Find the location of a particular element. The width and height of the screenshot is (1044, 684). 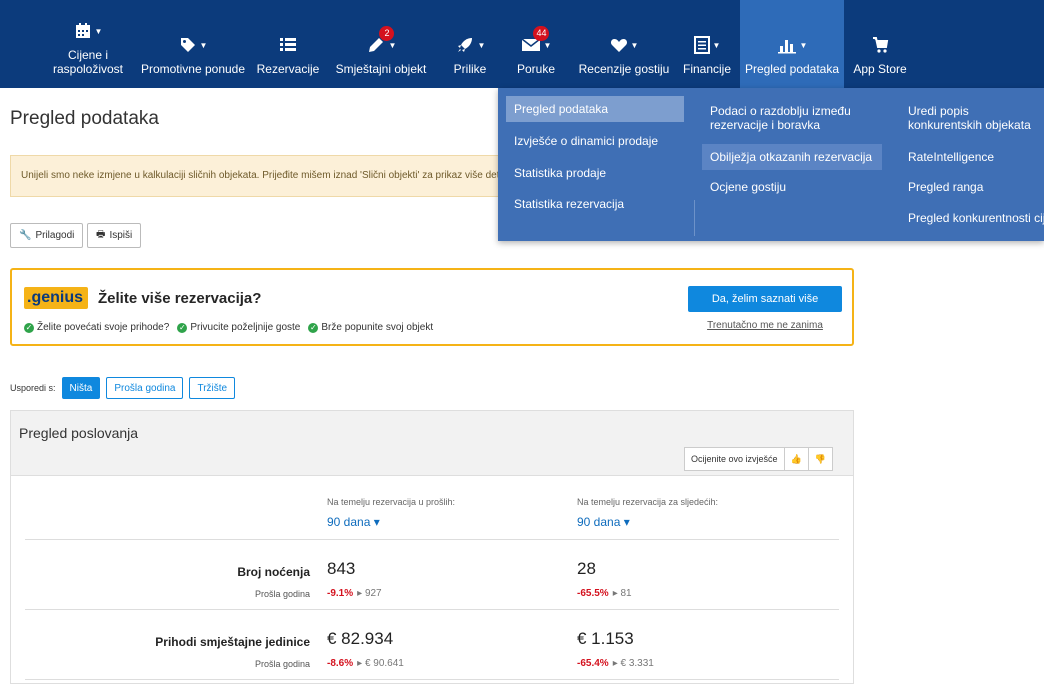

nav-item-opportunities: ▼ Prilike is located at coordinates (470, 44).